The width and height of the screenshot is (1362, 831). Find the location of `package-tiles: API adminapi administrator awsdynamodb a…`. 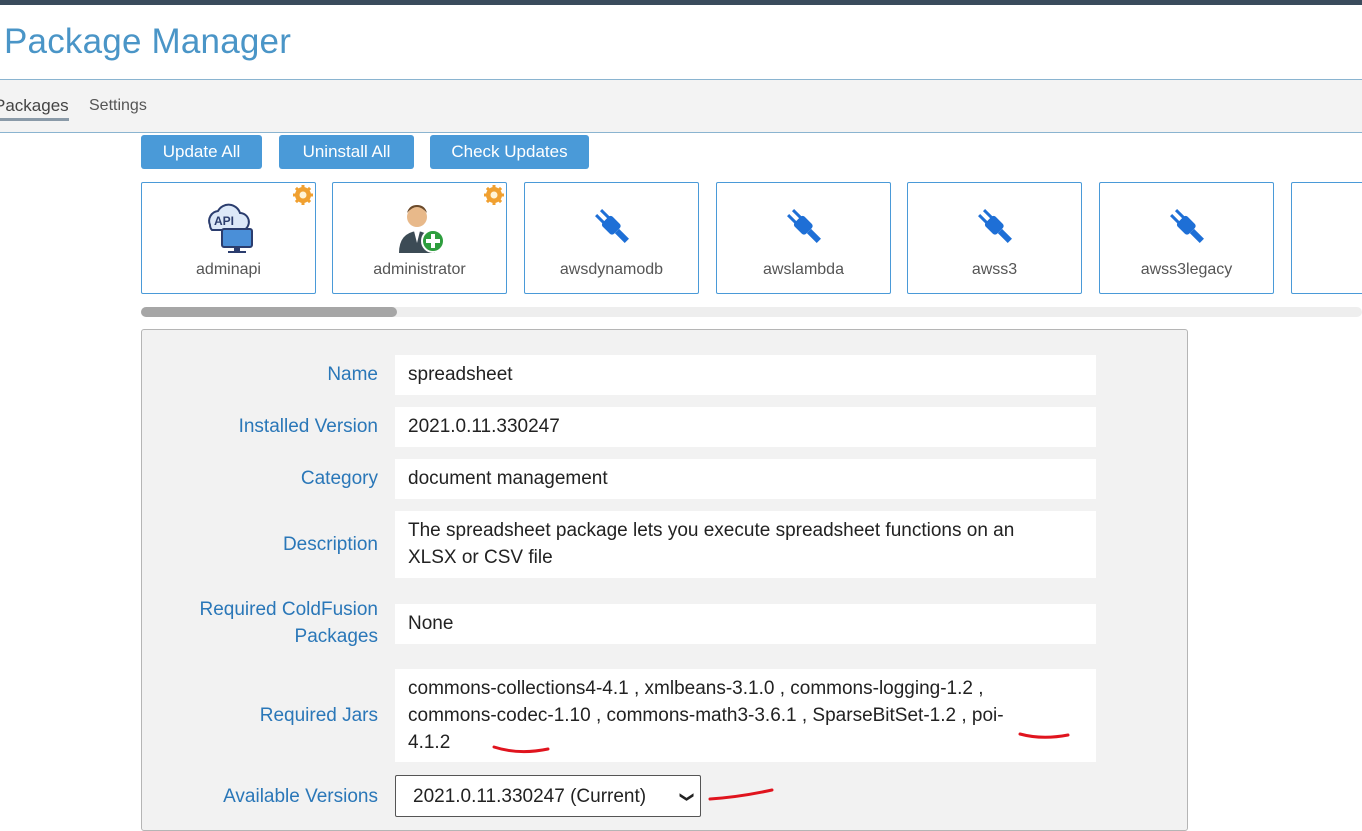

package-tiles: API adminapi administrator awsdynamodb a… is located at coordinates (751, 238).